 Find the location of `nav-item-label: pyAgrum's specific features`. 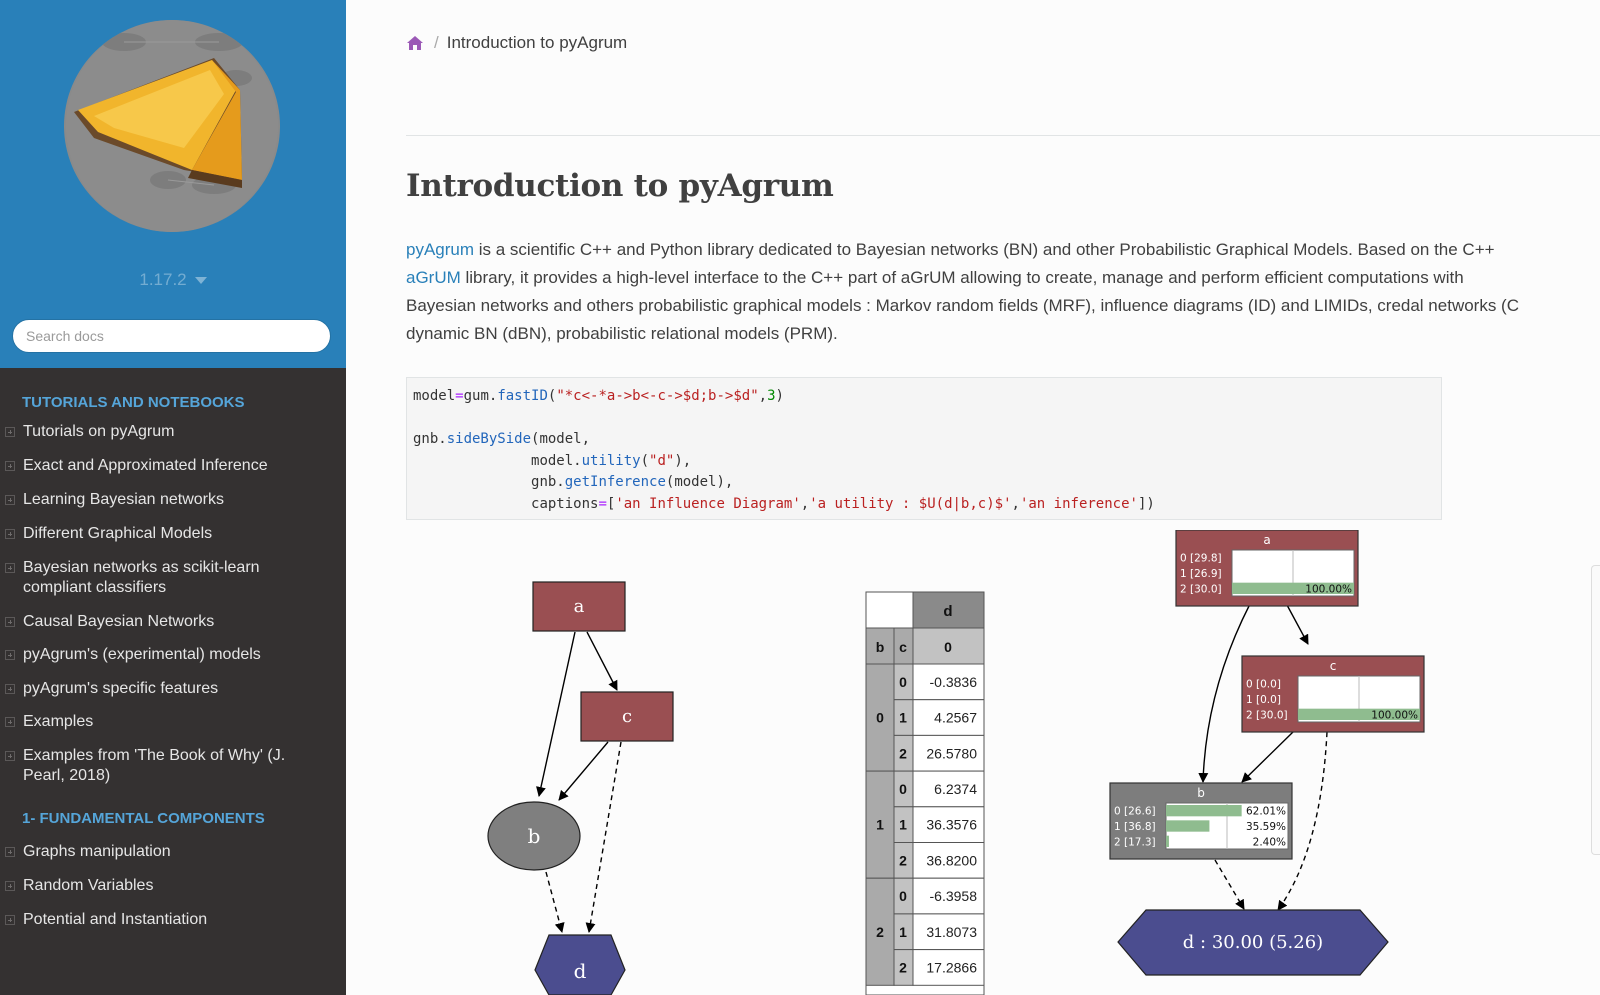

nav-item-label: pyAgrum's specific features is located at coordinates (121, 688).